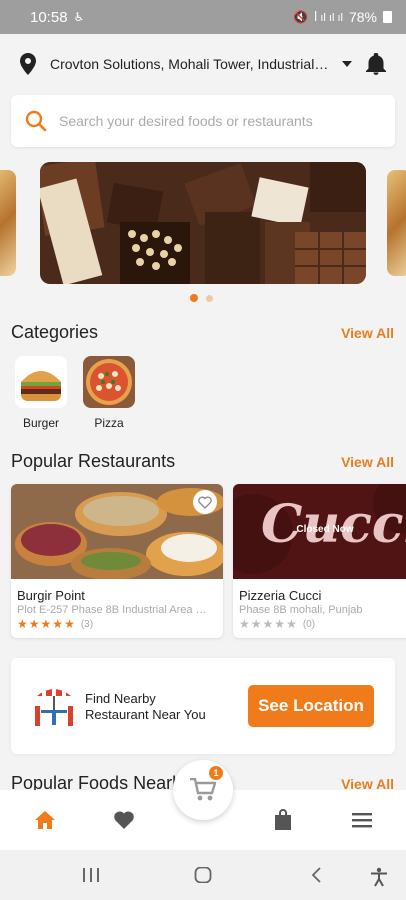 Image resolution: width=406 pixels, height=900 pixels. Describe the element at coordinates (316, 875) in the screenshot. I see `back-icon` at that location.